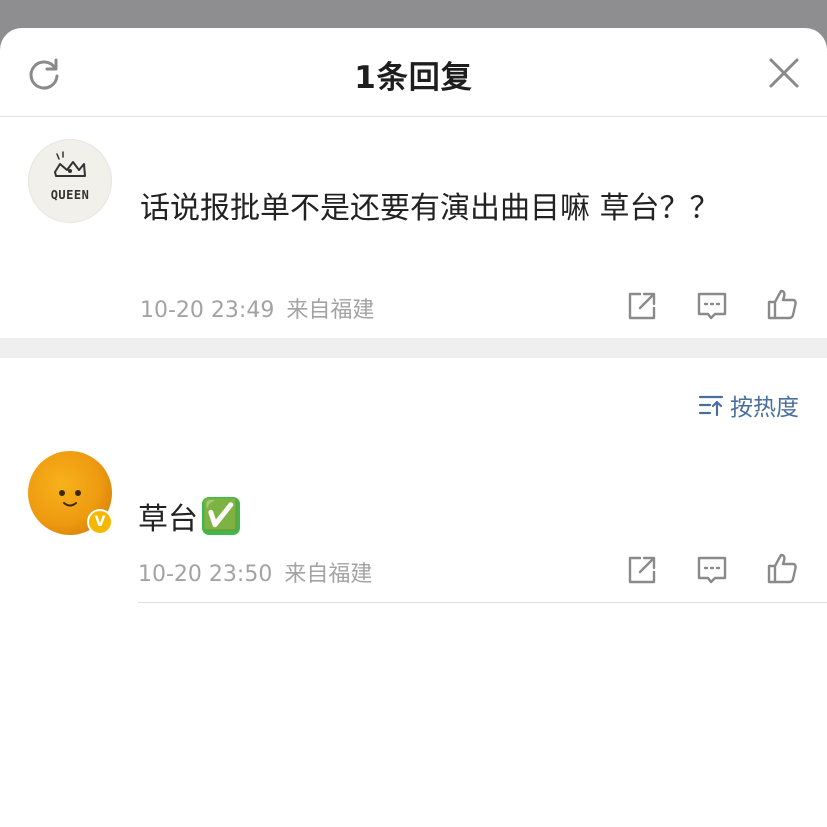 The width and height of the screenshot is (827, 827). What do you see at coordinates (70, 164) in the screenshot?
I see `crown-icon` at bounding box center [70, 164].